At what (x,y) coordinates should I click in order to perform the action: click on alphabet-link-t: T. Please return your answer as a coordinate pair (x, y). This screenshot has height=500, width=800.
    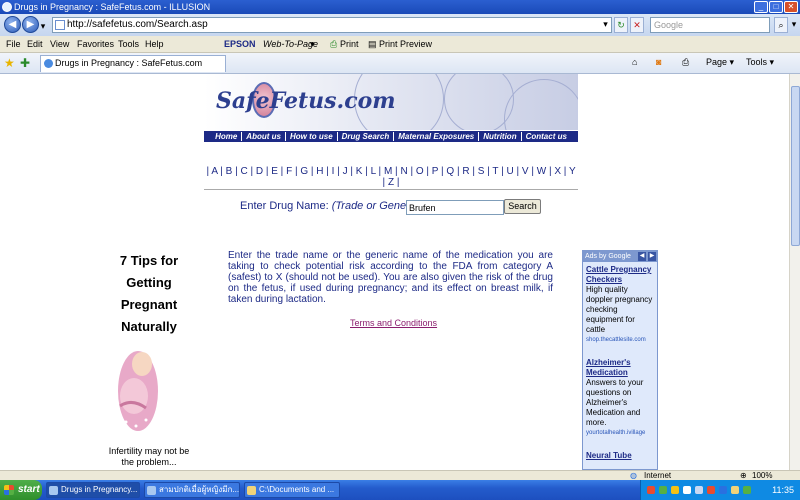
    Looking at the image, I should click on (495, 171).